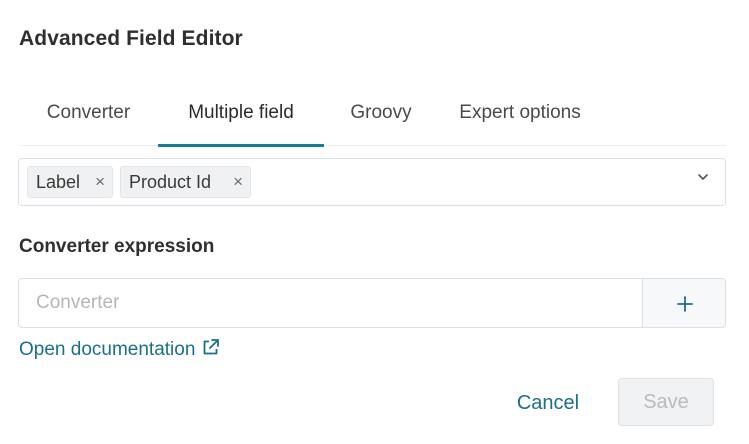  Describe the element at coordinates (88, 117) in the screenshot. I see `tab-converter: Converter` at that location.